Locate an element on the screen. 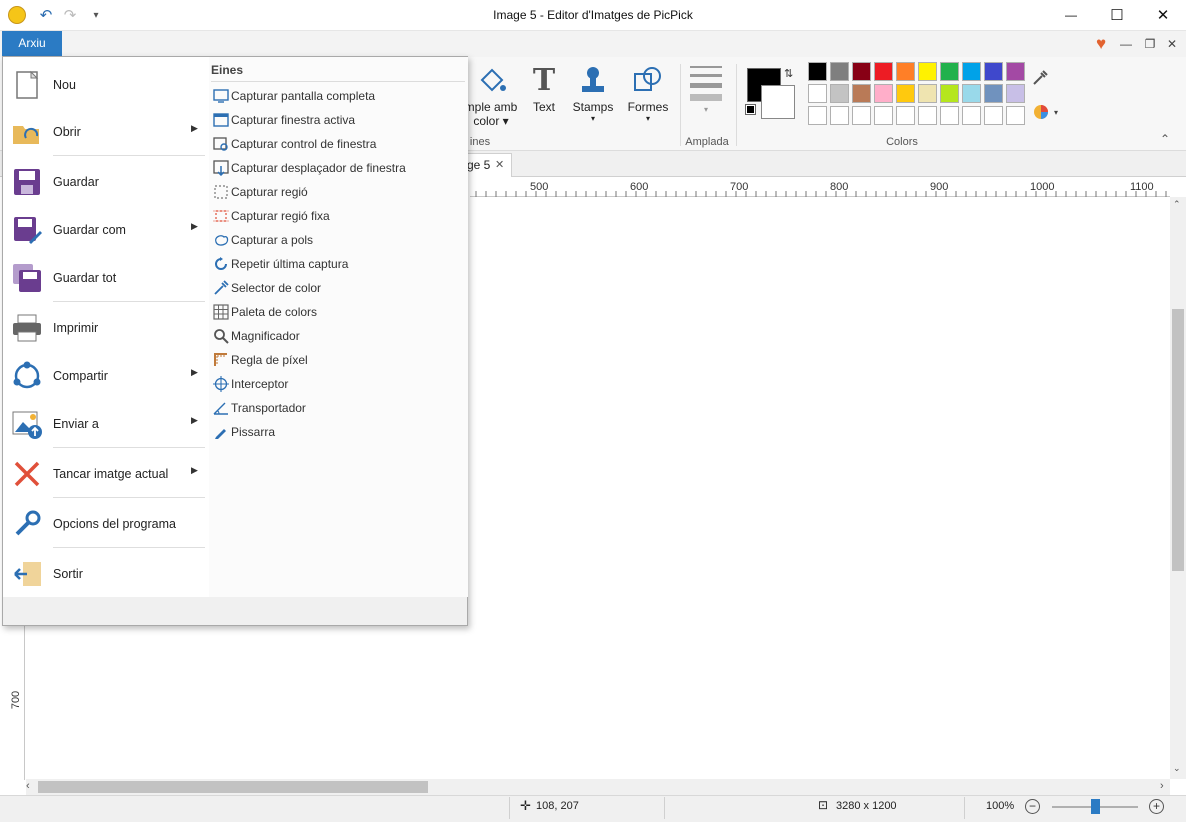 The image size is (1186, 822). file-menu-item: Guardar com ▶ is located at coordinates (106, 229).